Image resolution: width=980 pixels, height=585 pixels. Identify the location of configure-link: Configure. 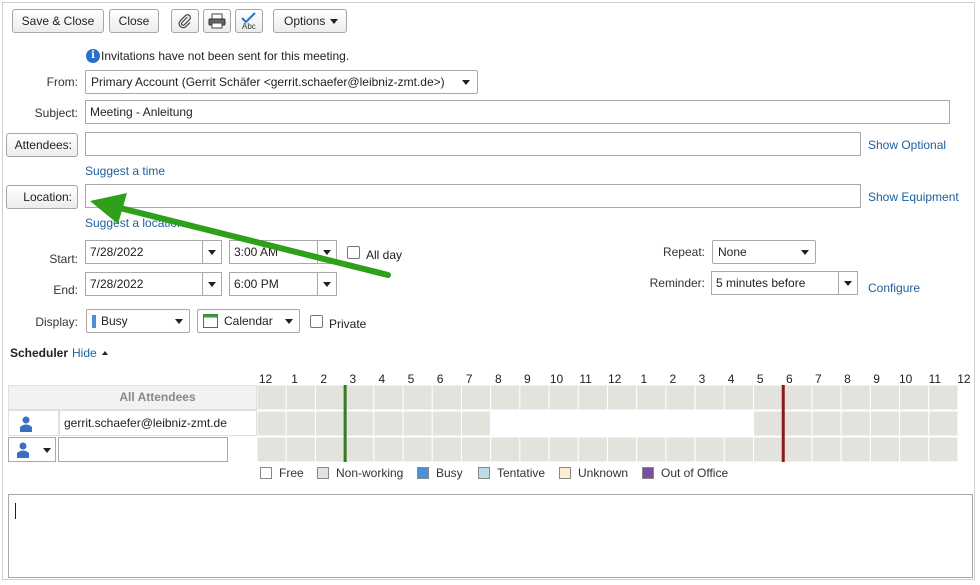
(894, 288).